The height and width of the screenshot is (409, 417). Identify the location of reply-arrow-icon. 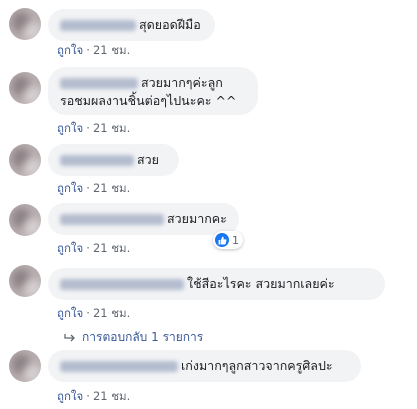
(69, 337).